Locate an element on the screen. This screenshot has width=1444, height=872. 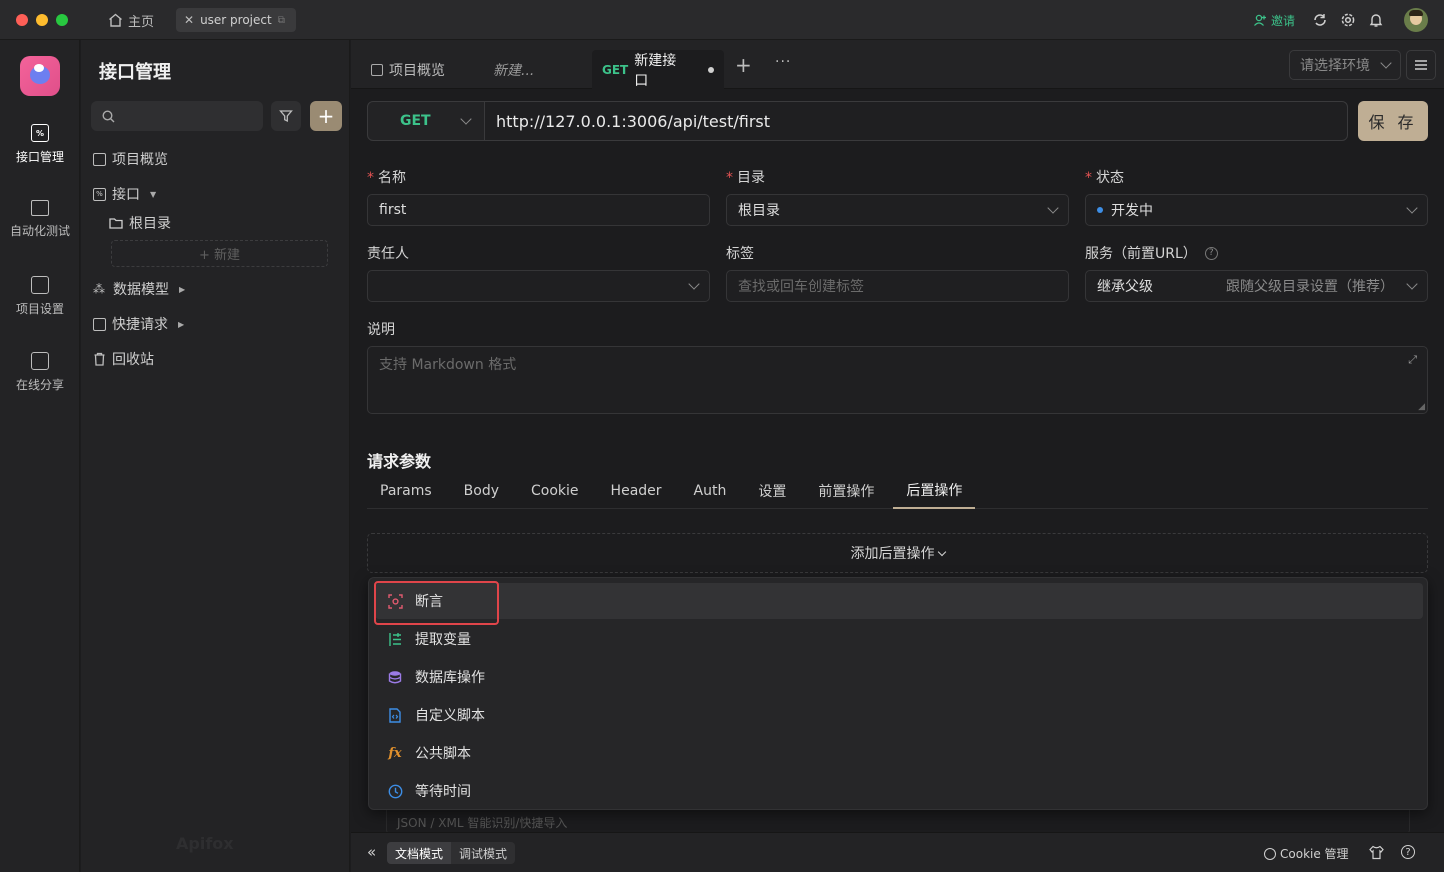
expand-icon: ⤢ is located at coordinates (1412, 360).